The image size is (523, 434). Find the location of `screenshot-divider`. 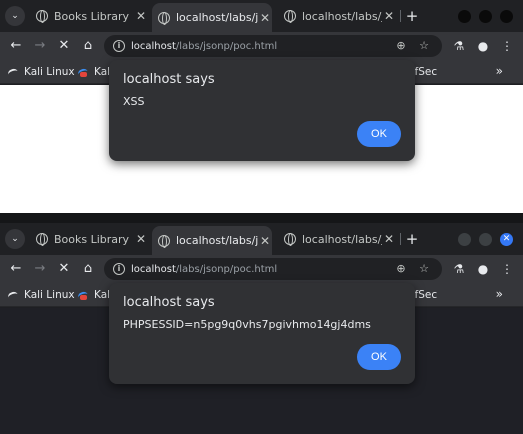

screenshot-divider is located at coordinates (261, 218).